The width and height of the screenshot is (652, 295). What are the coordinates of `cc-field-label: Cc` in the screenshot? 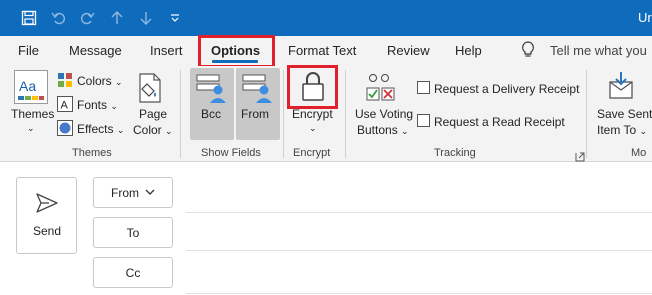 It's located at (133, 272).